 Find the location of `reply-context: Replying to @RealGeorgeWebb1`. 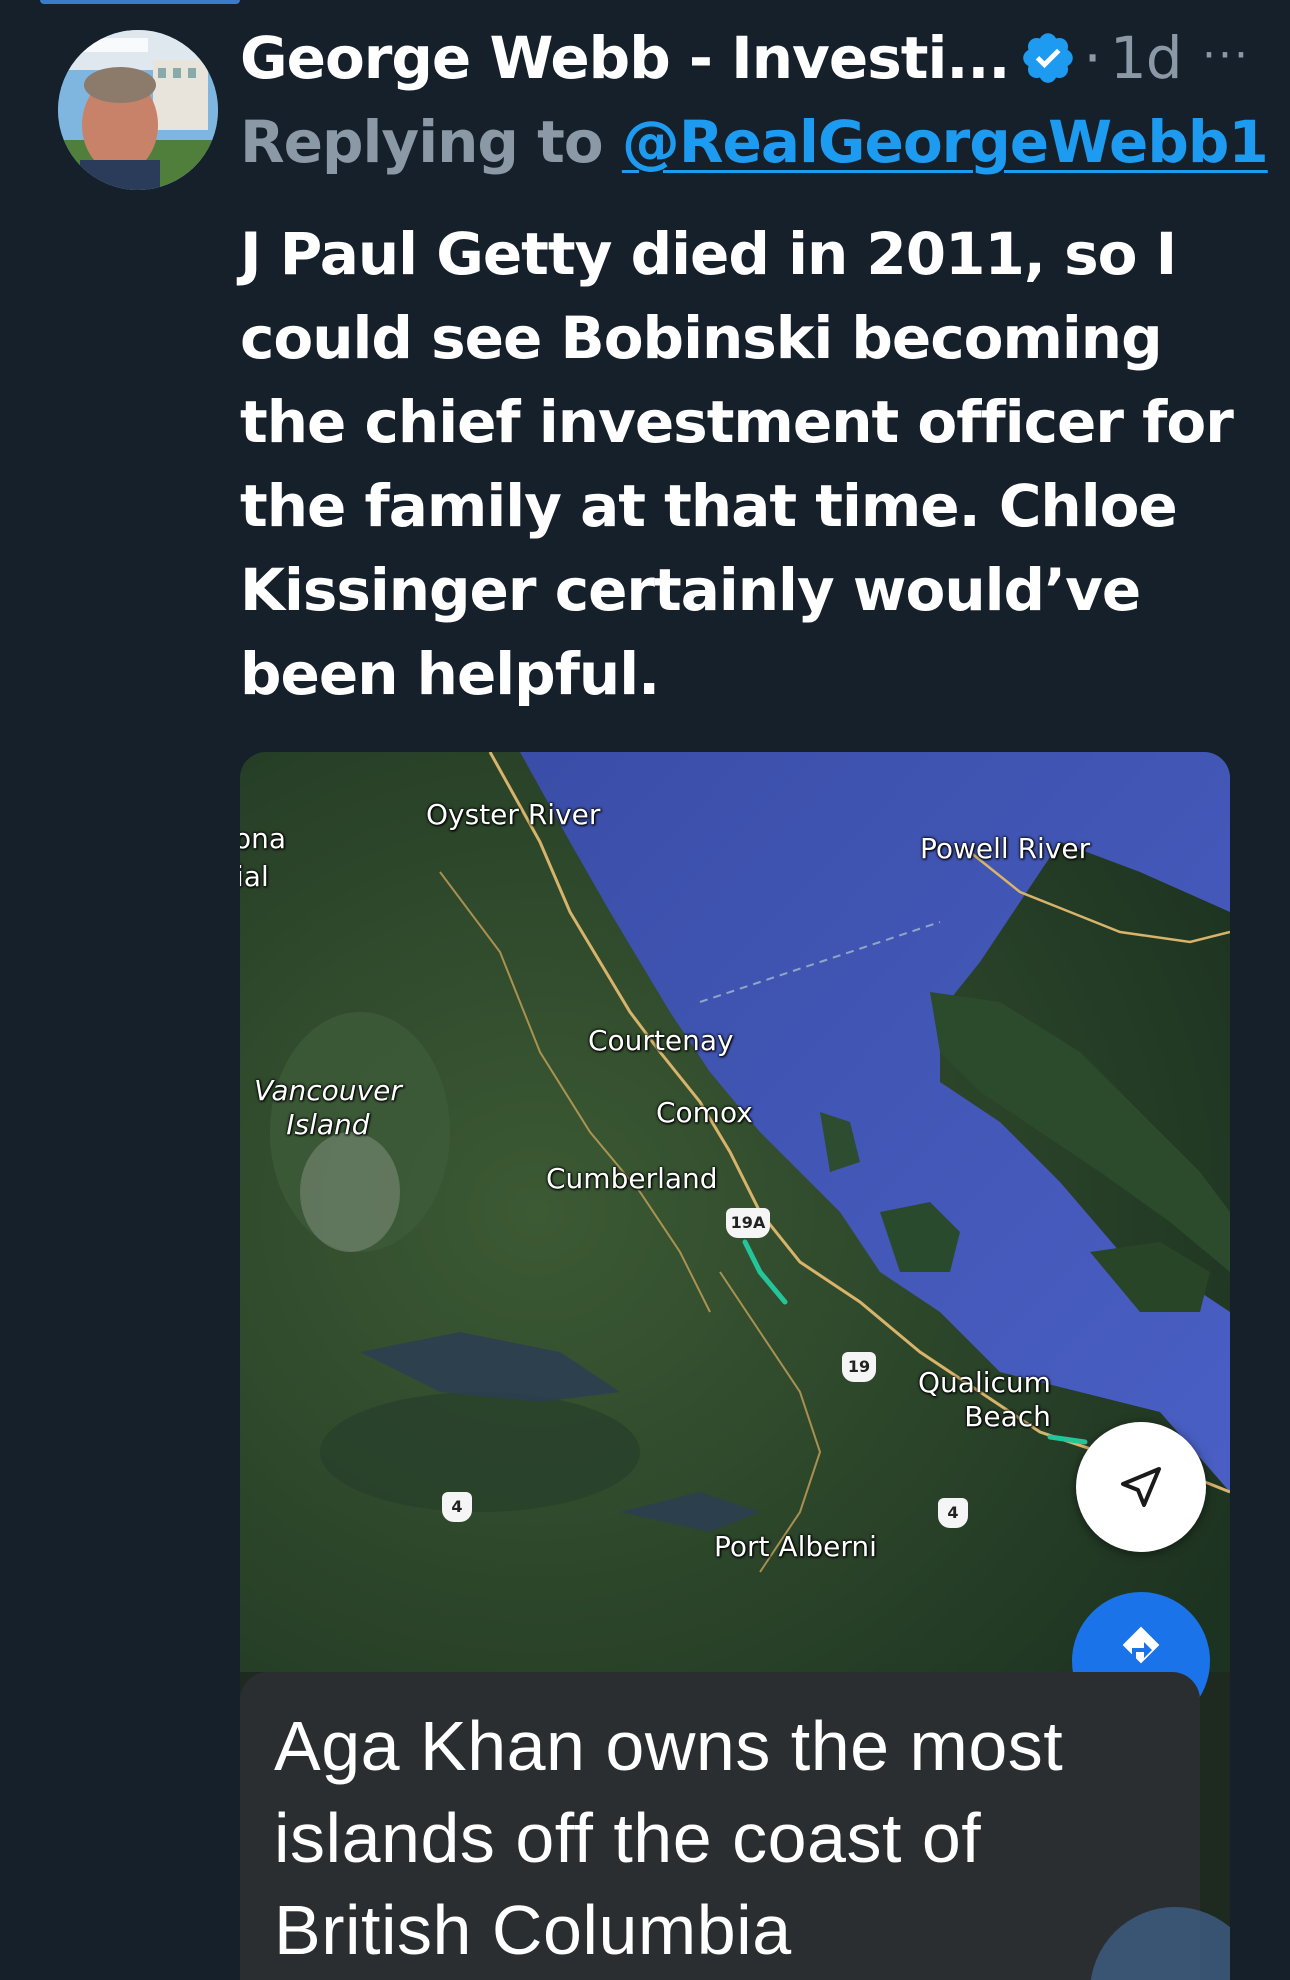

reply-context: Replying to @RealGeorgeWebb1 is located at coordinates (754, 142).